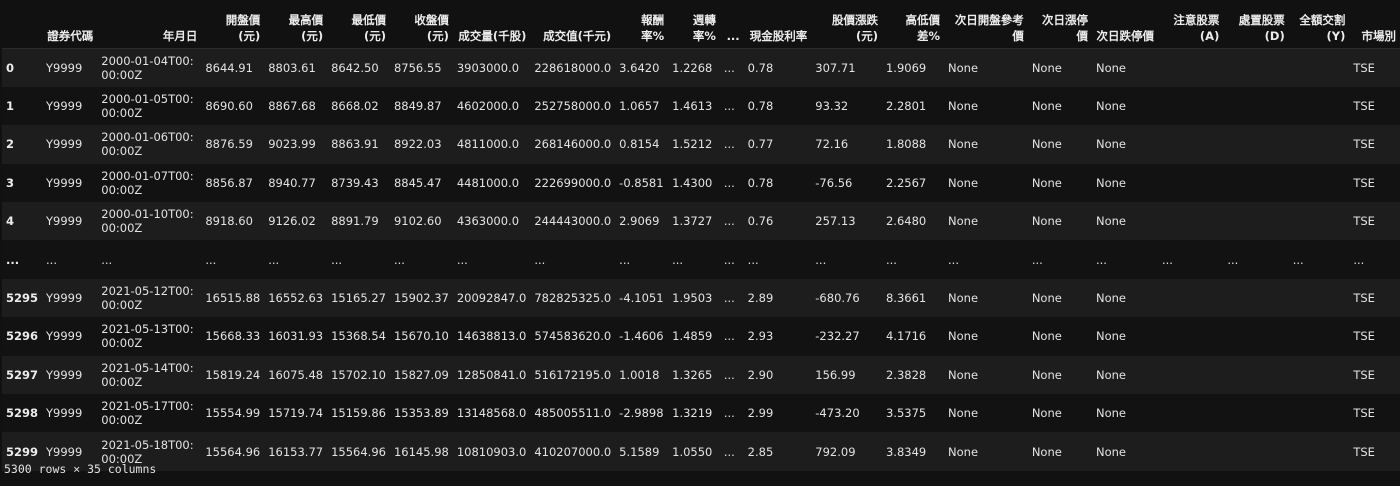  I want to click on table-cell: 574583620.0, so click(573, 336).